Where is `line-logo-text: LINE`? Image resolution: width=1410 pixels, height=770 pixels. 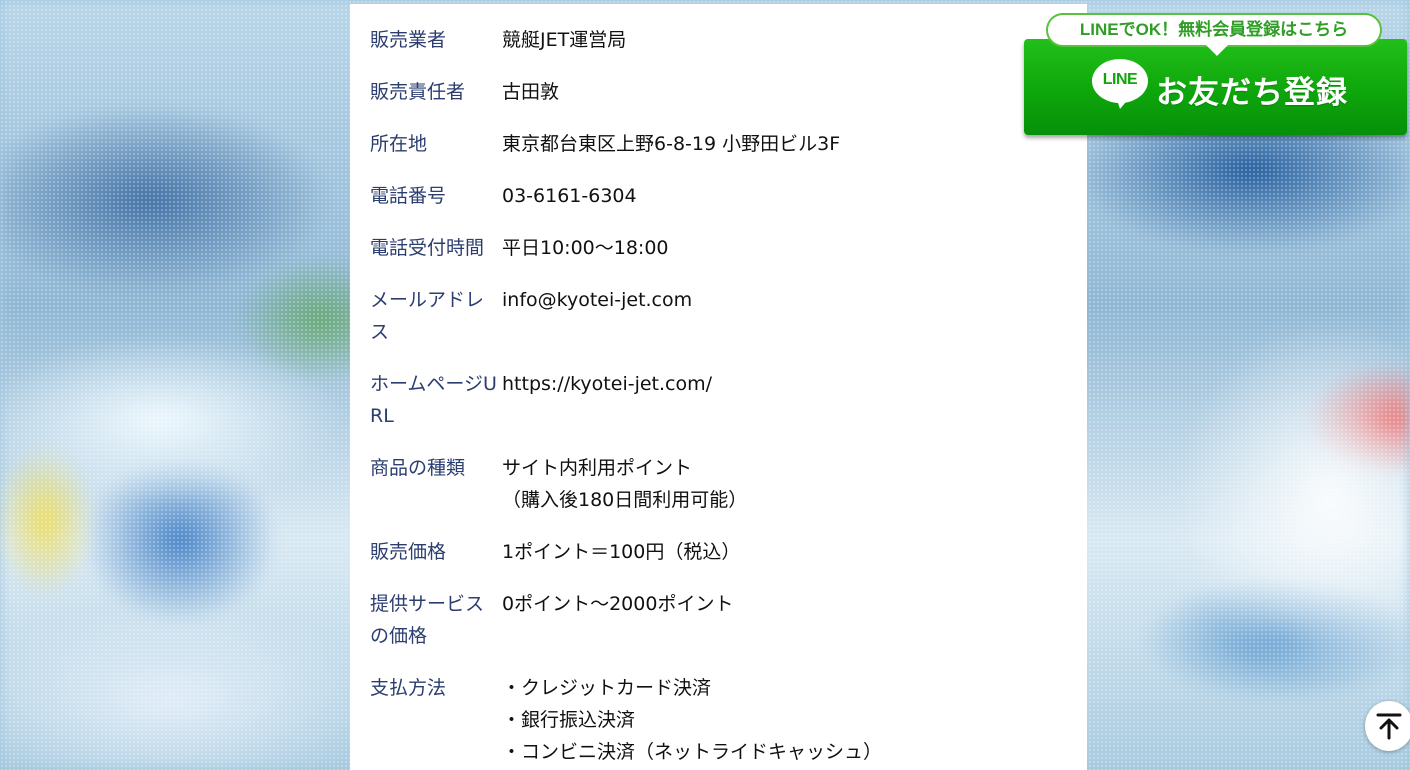
line-logo-text: LINE is located at coordinates (1120, 79).